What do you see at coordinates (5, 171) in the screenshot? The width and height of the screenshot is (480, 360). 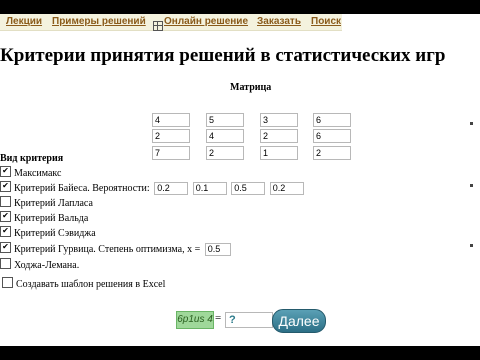 I see `maximax-checkbox` at bounding box center [5, 171].